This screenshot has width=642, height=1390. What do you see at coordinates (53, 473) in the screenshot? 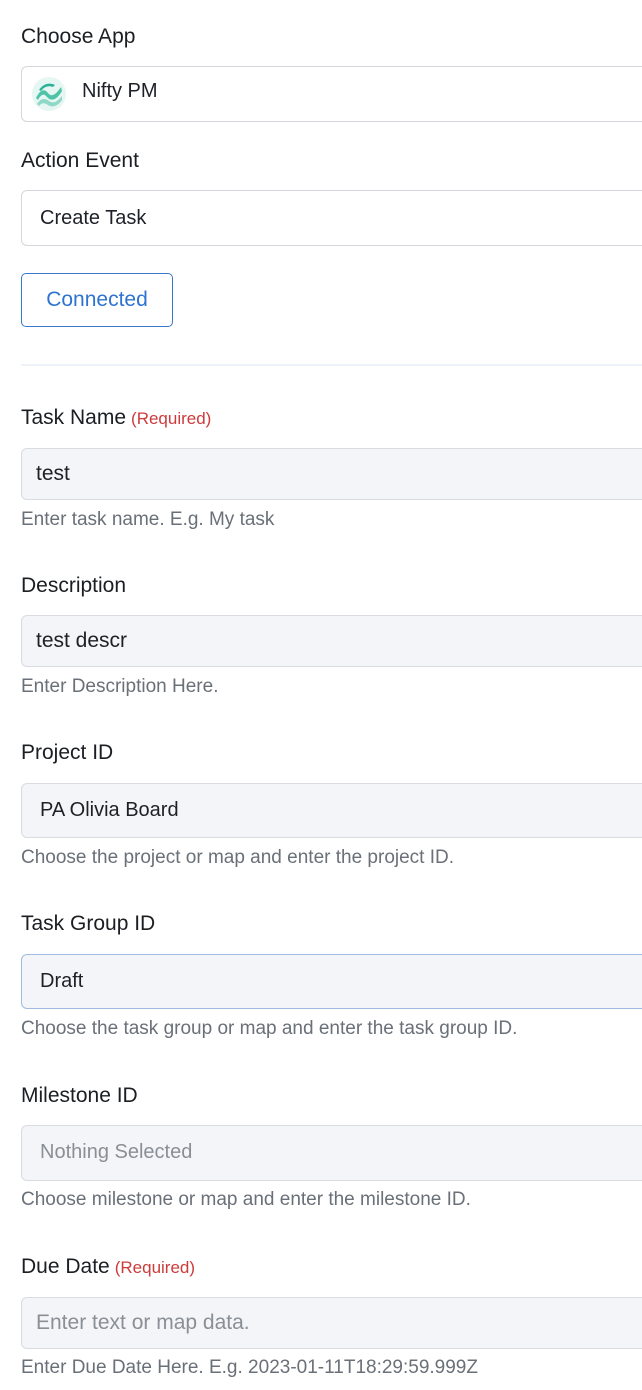
I see `task-name-value: test` at bounding box center [53, 473].